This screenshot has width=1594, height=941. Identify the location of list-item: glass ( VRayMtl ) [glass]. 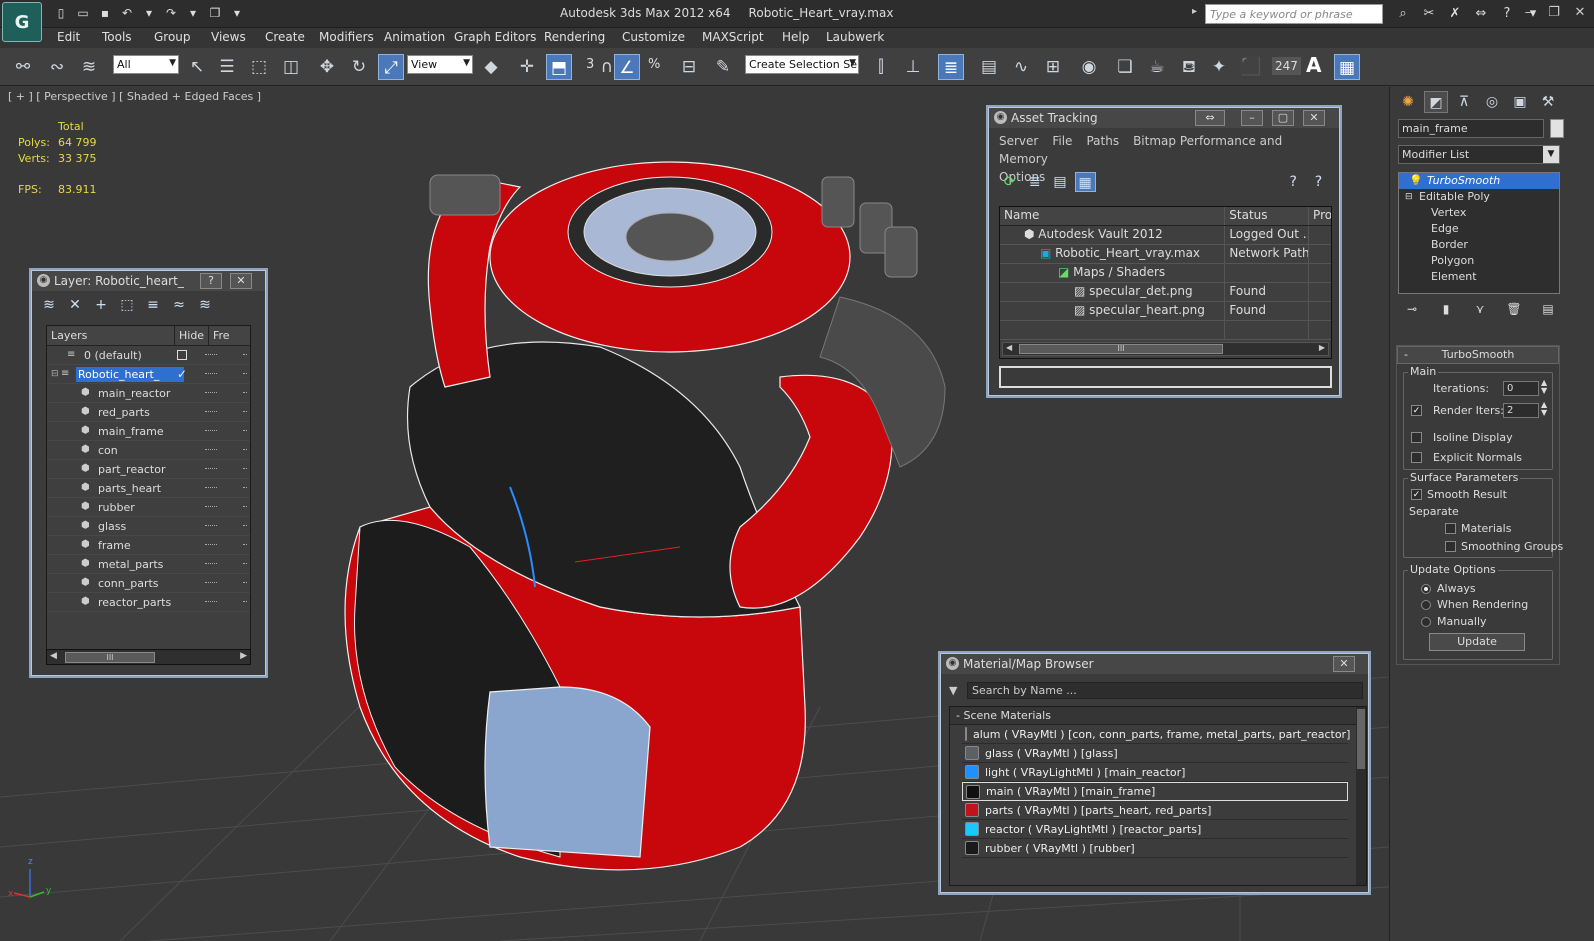
(1155, 753).